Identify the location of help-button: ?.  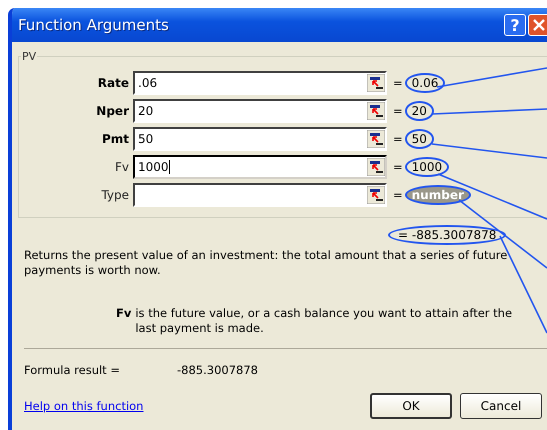
(515, 25).